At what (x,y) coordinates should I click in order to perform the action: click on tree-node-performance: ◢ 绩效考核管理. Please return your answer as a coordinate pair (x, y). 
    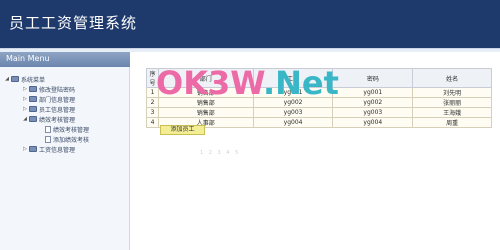
    Looking at the image, I should click on (48, 119).